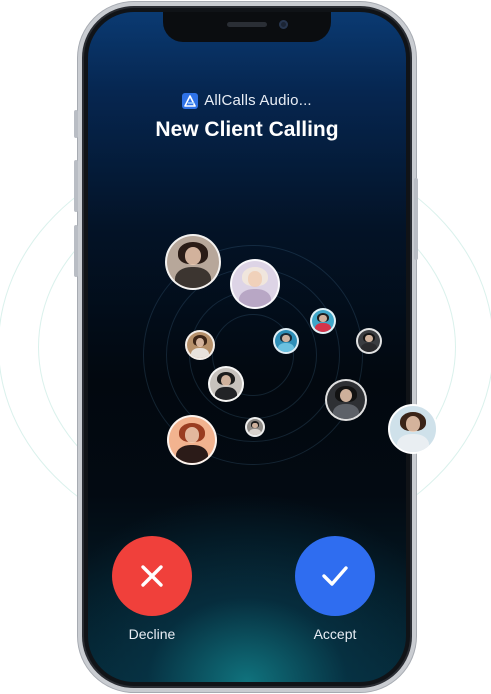 The image size is (491, 694). What do you see at coordinates (192, 440) in the screenshot?
I see `avatar-woman-red-hair` at bounding box center [192, 440].